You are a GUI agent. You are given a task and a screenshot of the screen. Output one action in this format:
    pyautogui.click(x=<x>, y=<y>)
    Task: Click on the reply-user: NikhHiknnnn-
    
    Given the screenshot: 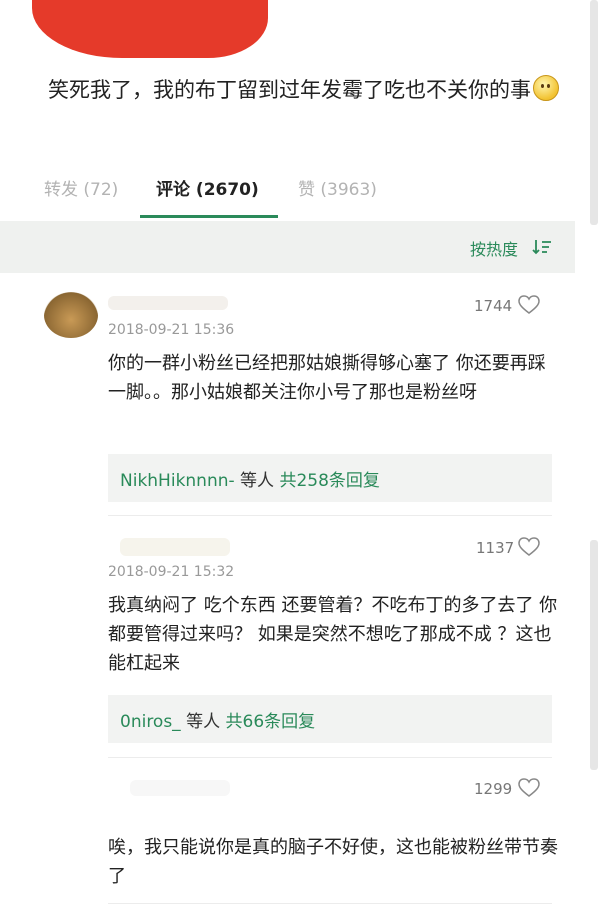 What is the action you would take?
    pyautogui.click(x=177, y=481)
    